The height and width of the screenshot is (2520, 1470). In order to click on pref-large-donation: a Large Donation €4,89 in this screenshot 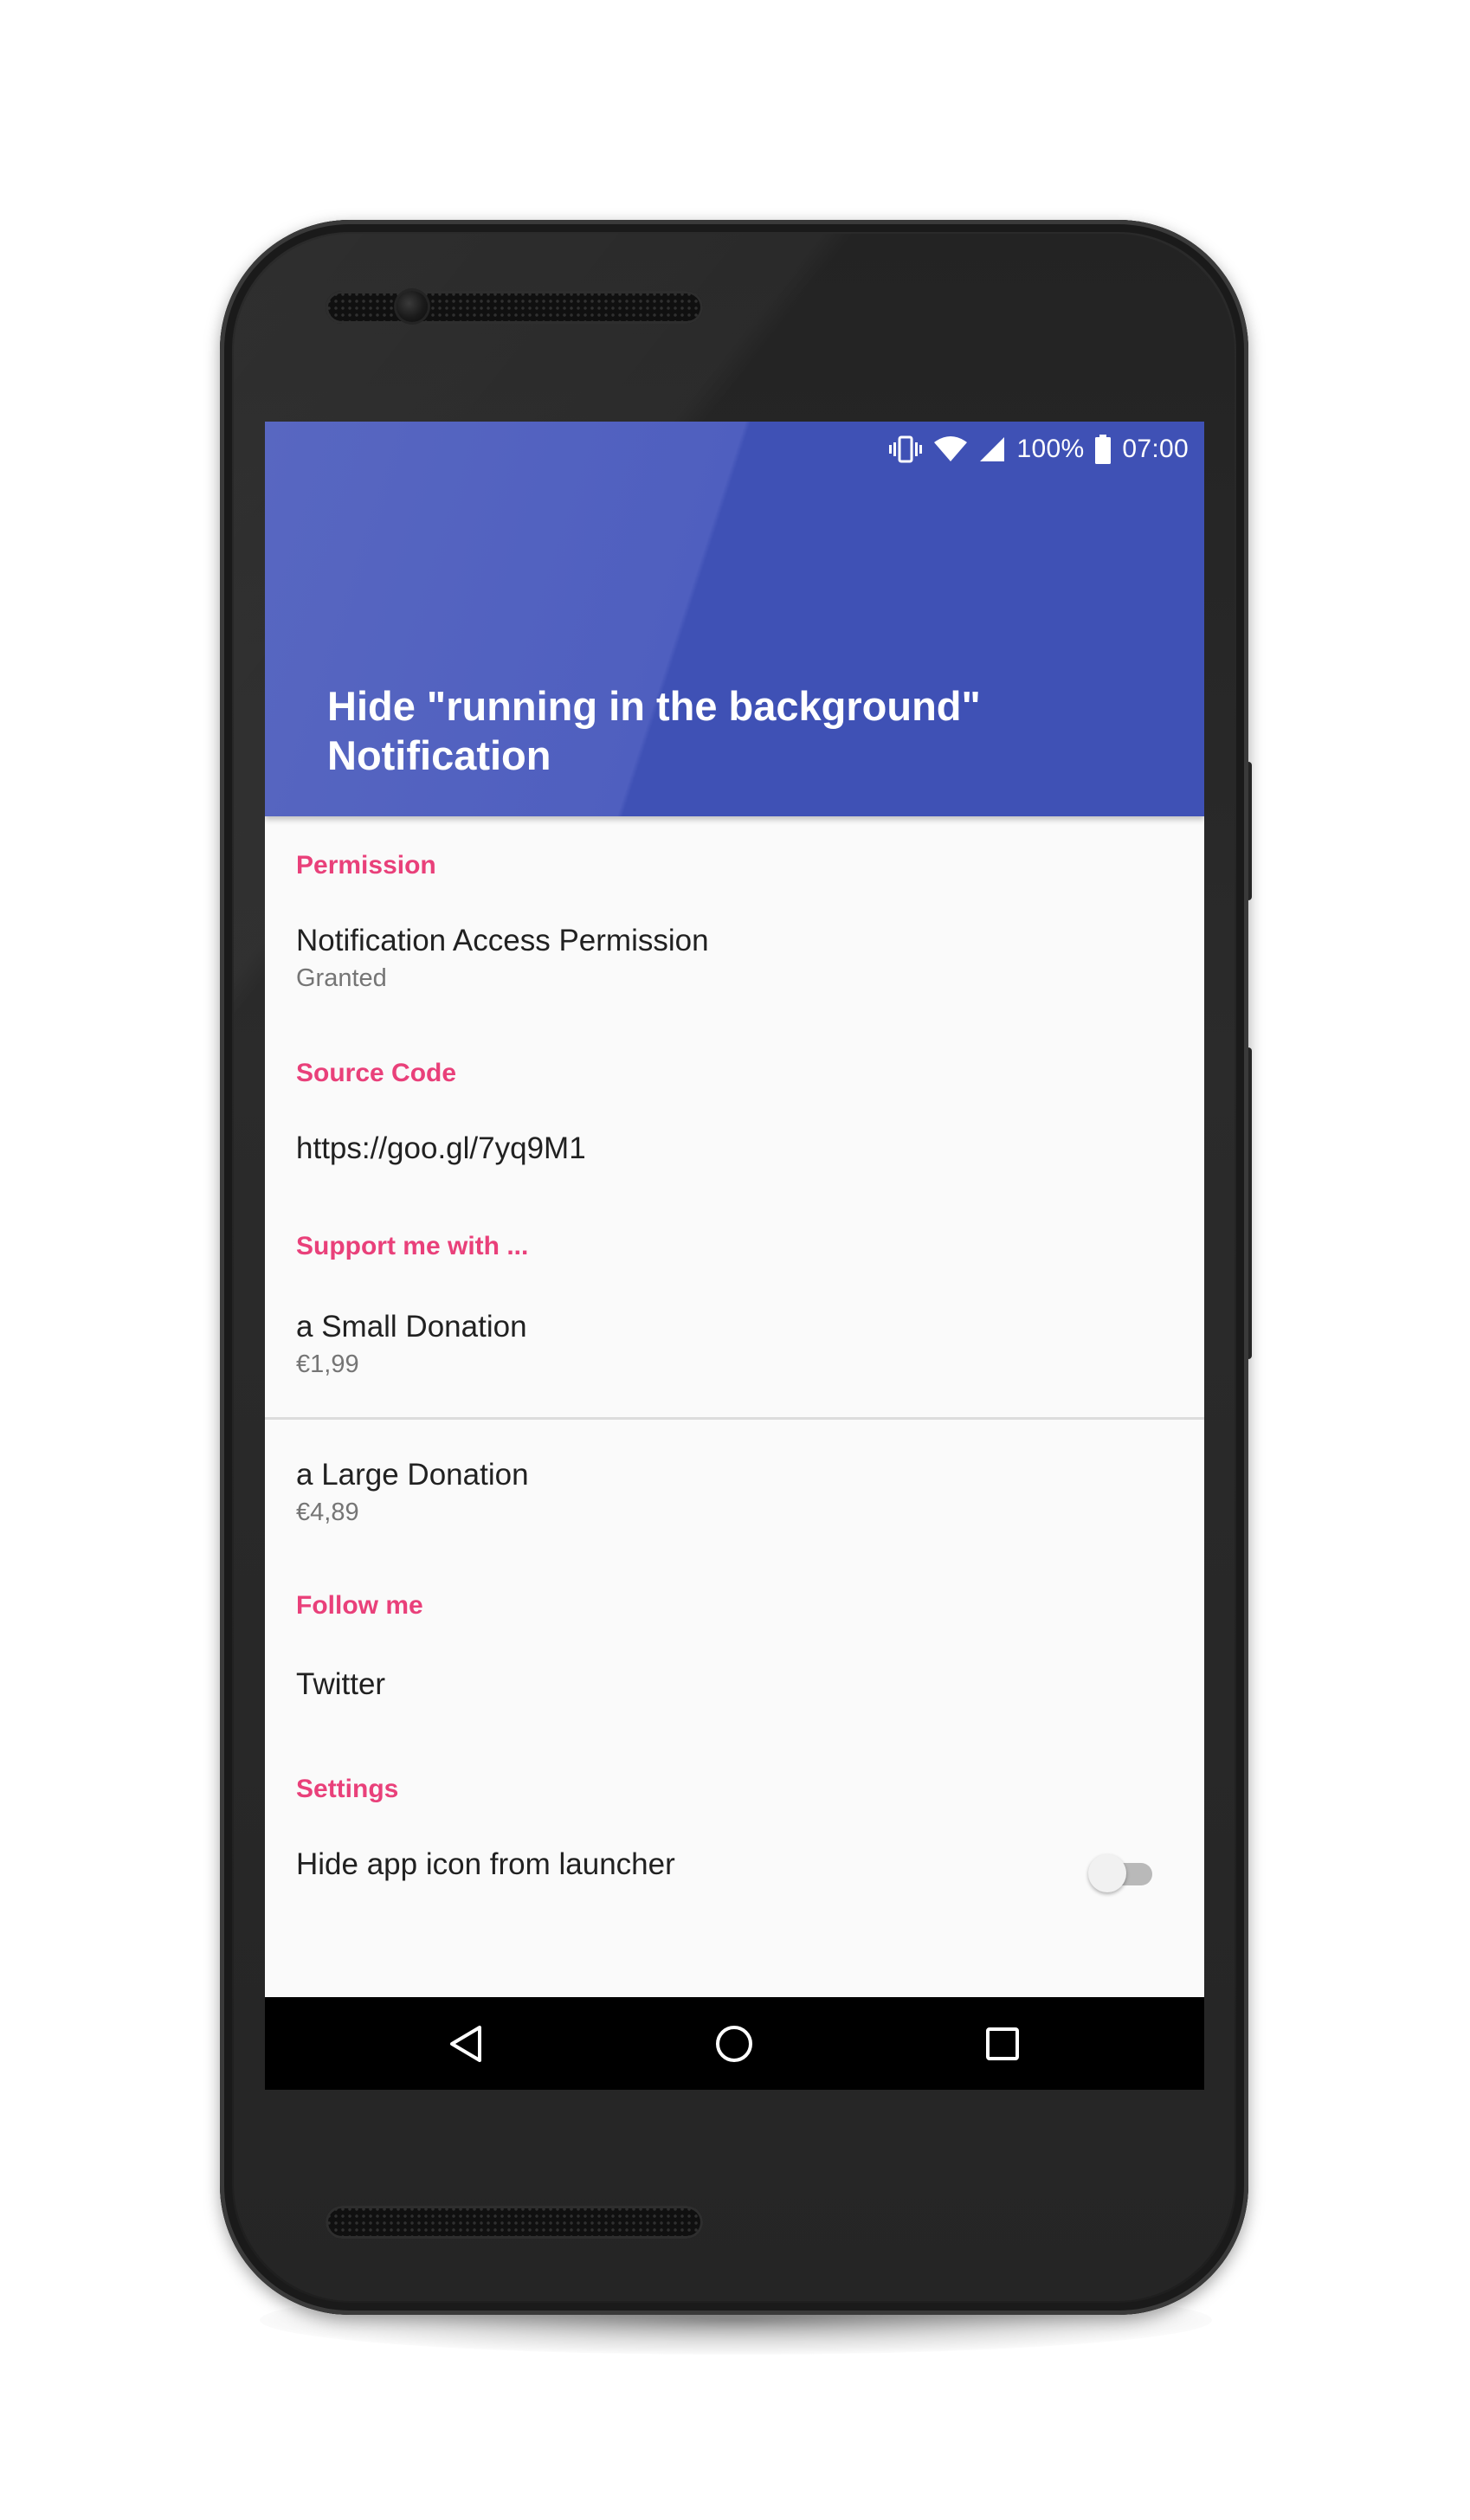, I will do `click(735, 1485)`.